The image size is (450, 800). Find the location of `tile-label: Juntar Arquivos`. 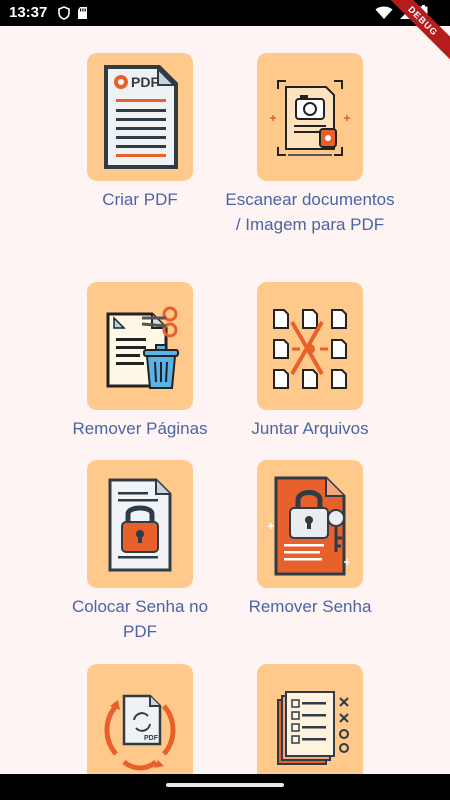

tile-label: Juntar Arquivos is located at coordinates (310, 428).